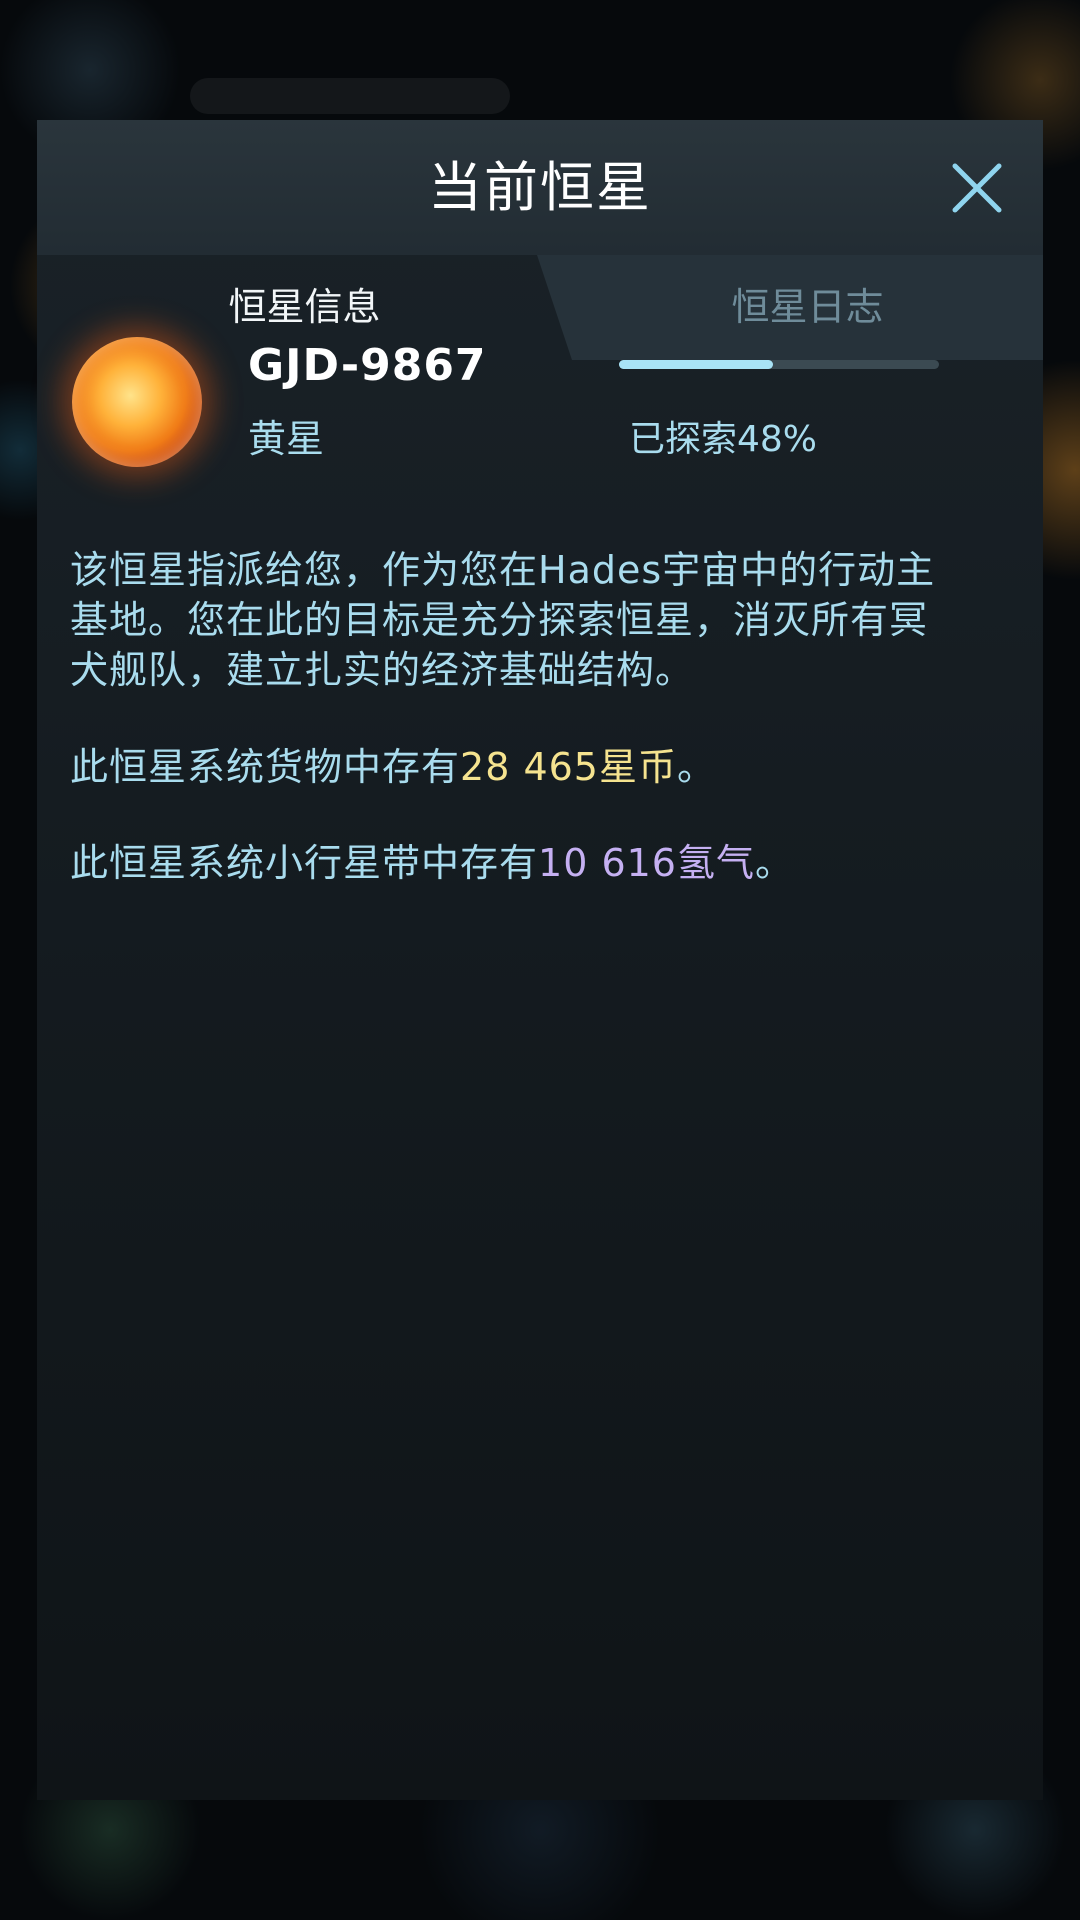 This screenshot has width=1080, height=1920. What do you see at coordinates (646, 863) in the screenshot?
I see `asteroid-hydrogen-amount: 10 616氢气` at bounding box center [646, 863].